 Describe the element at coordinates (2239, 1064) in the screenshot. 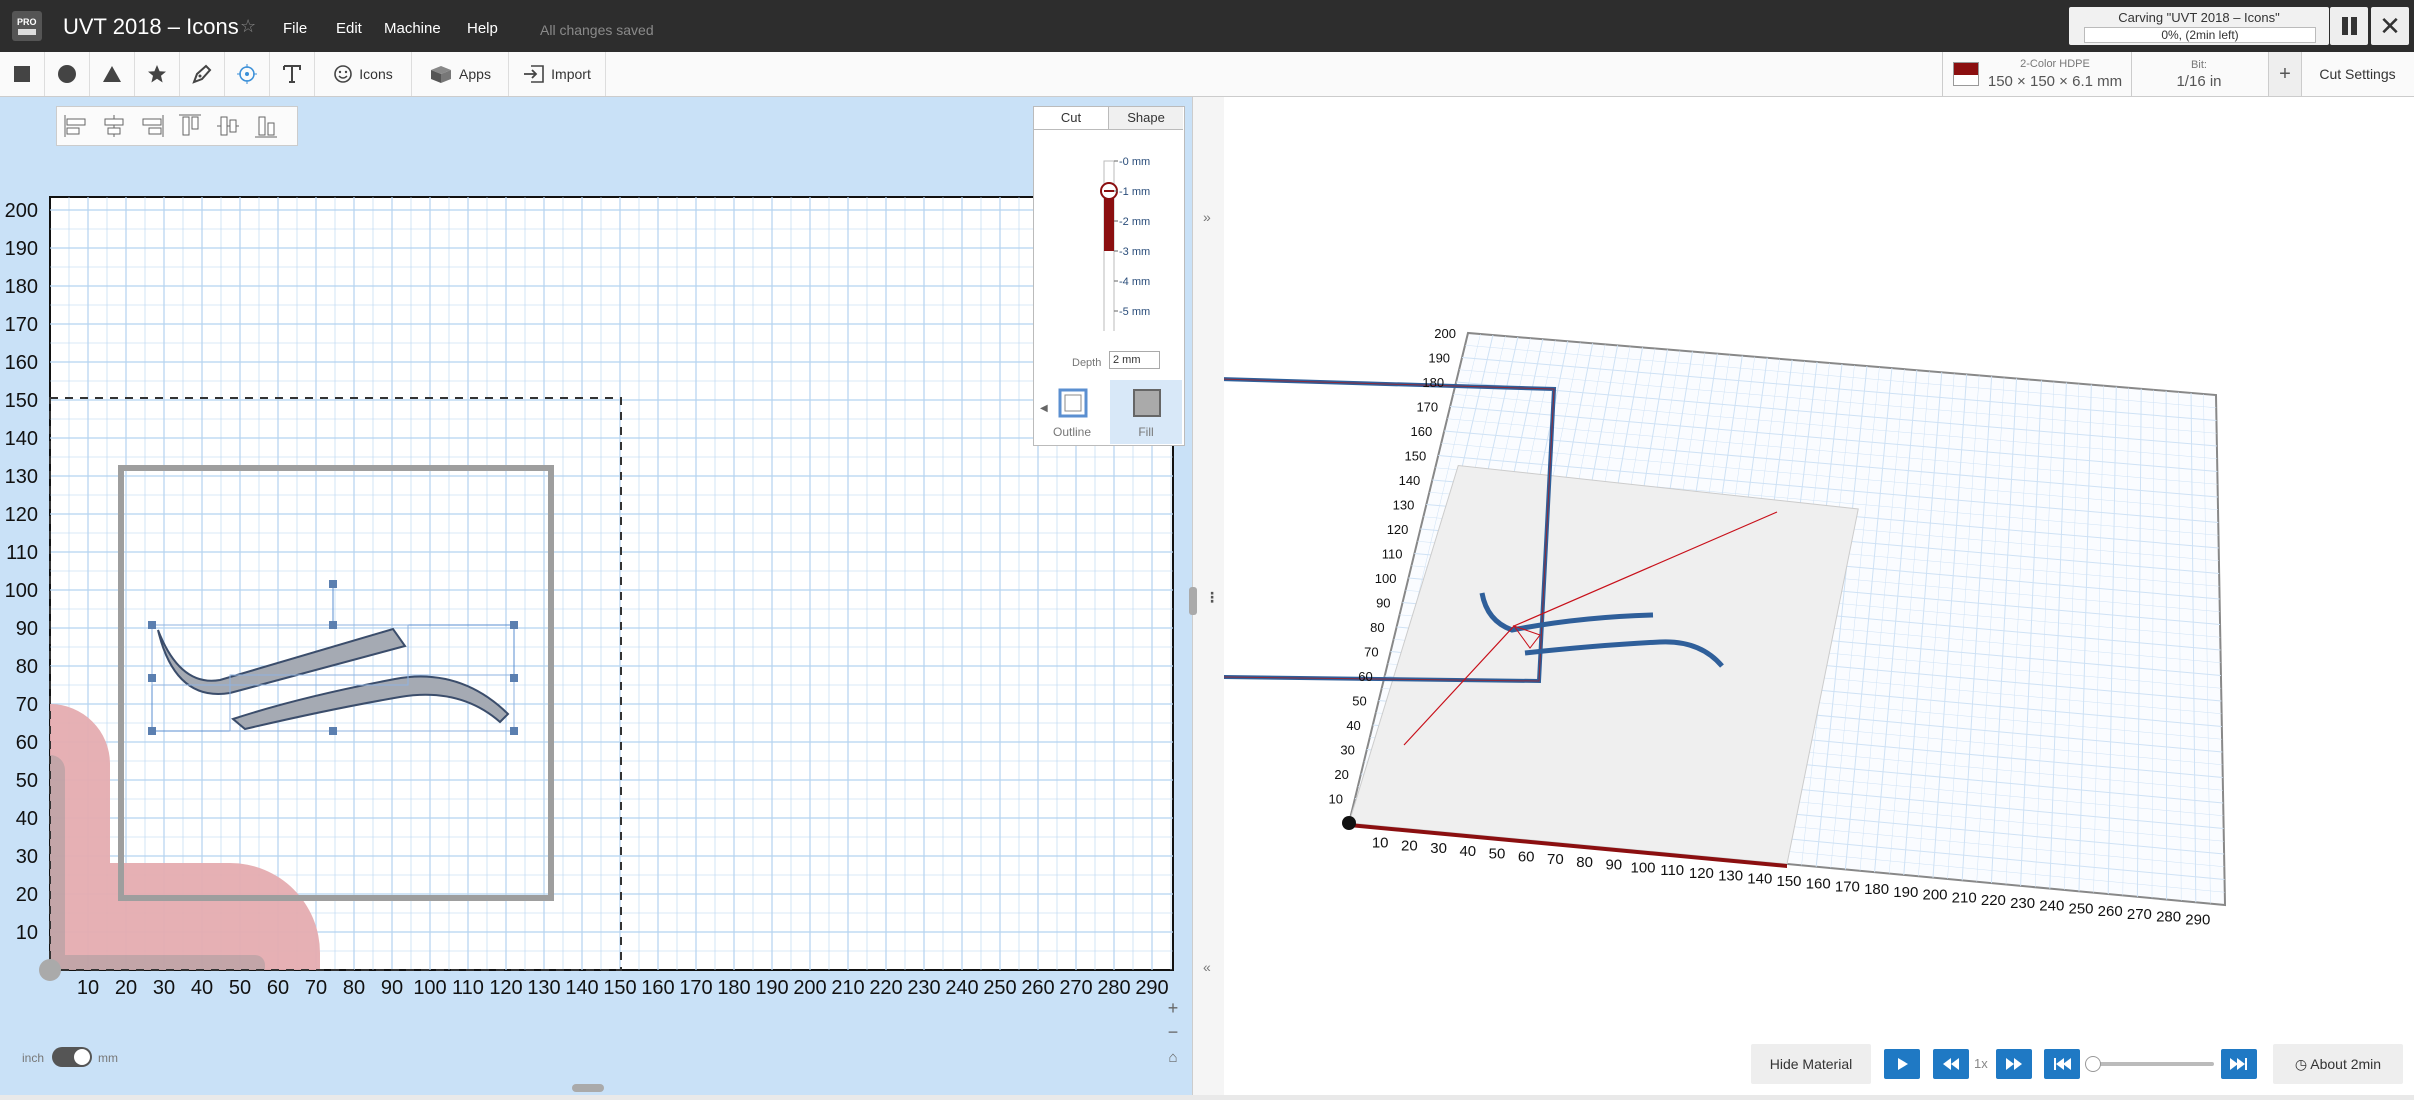

I see `skip-end-button` at that location.